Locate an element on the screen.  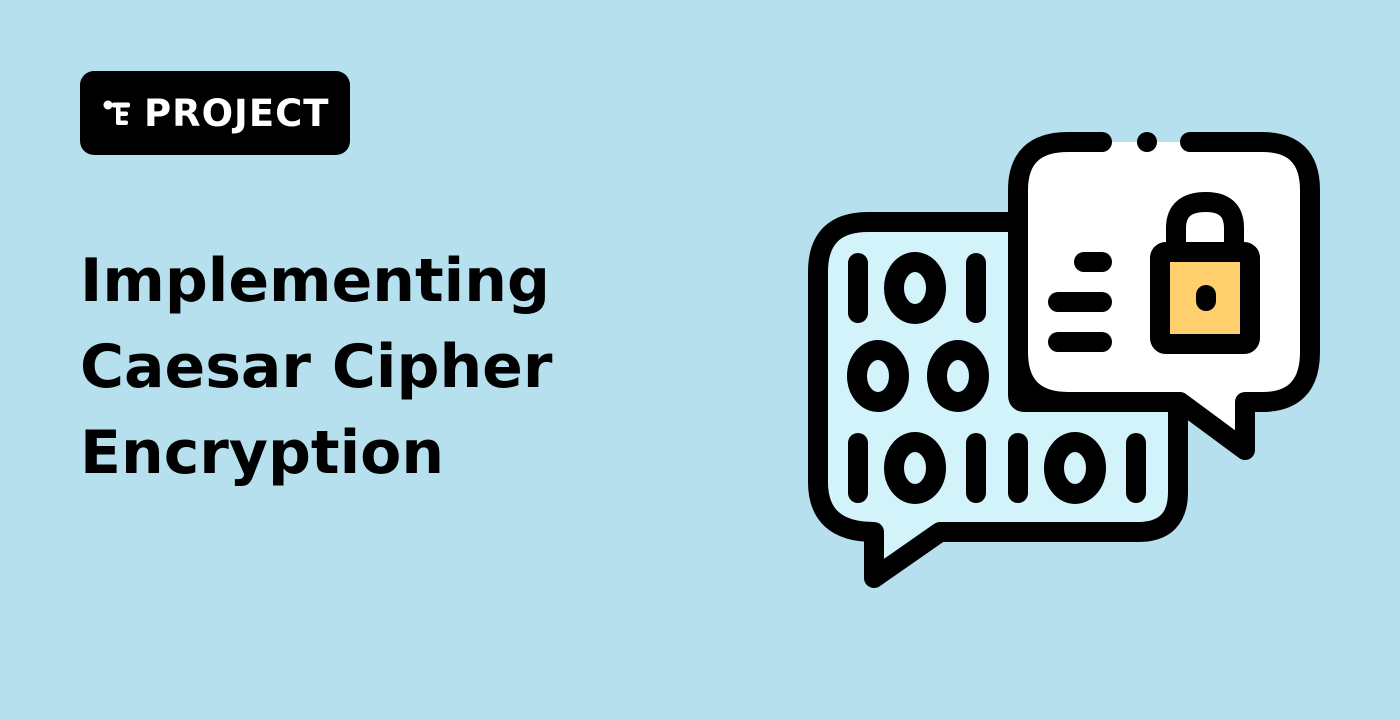
title-line-3: Encryption is located at coordinates (262, 453).